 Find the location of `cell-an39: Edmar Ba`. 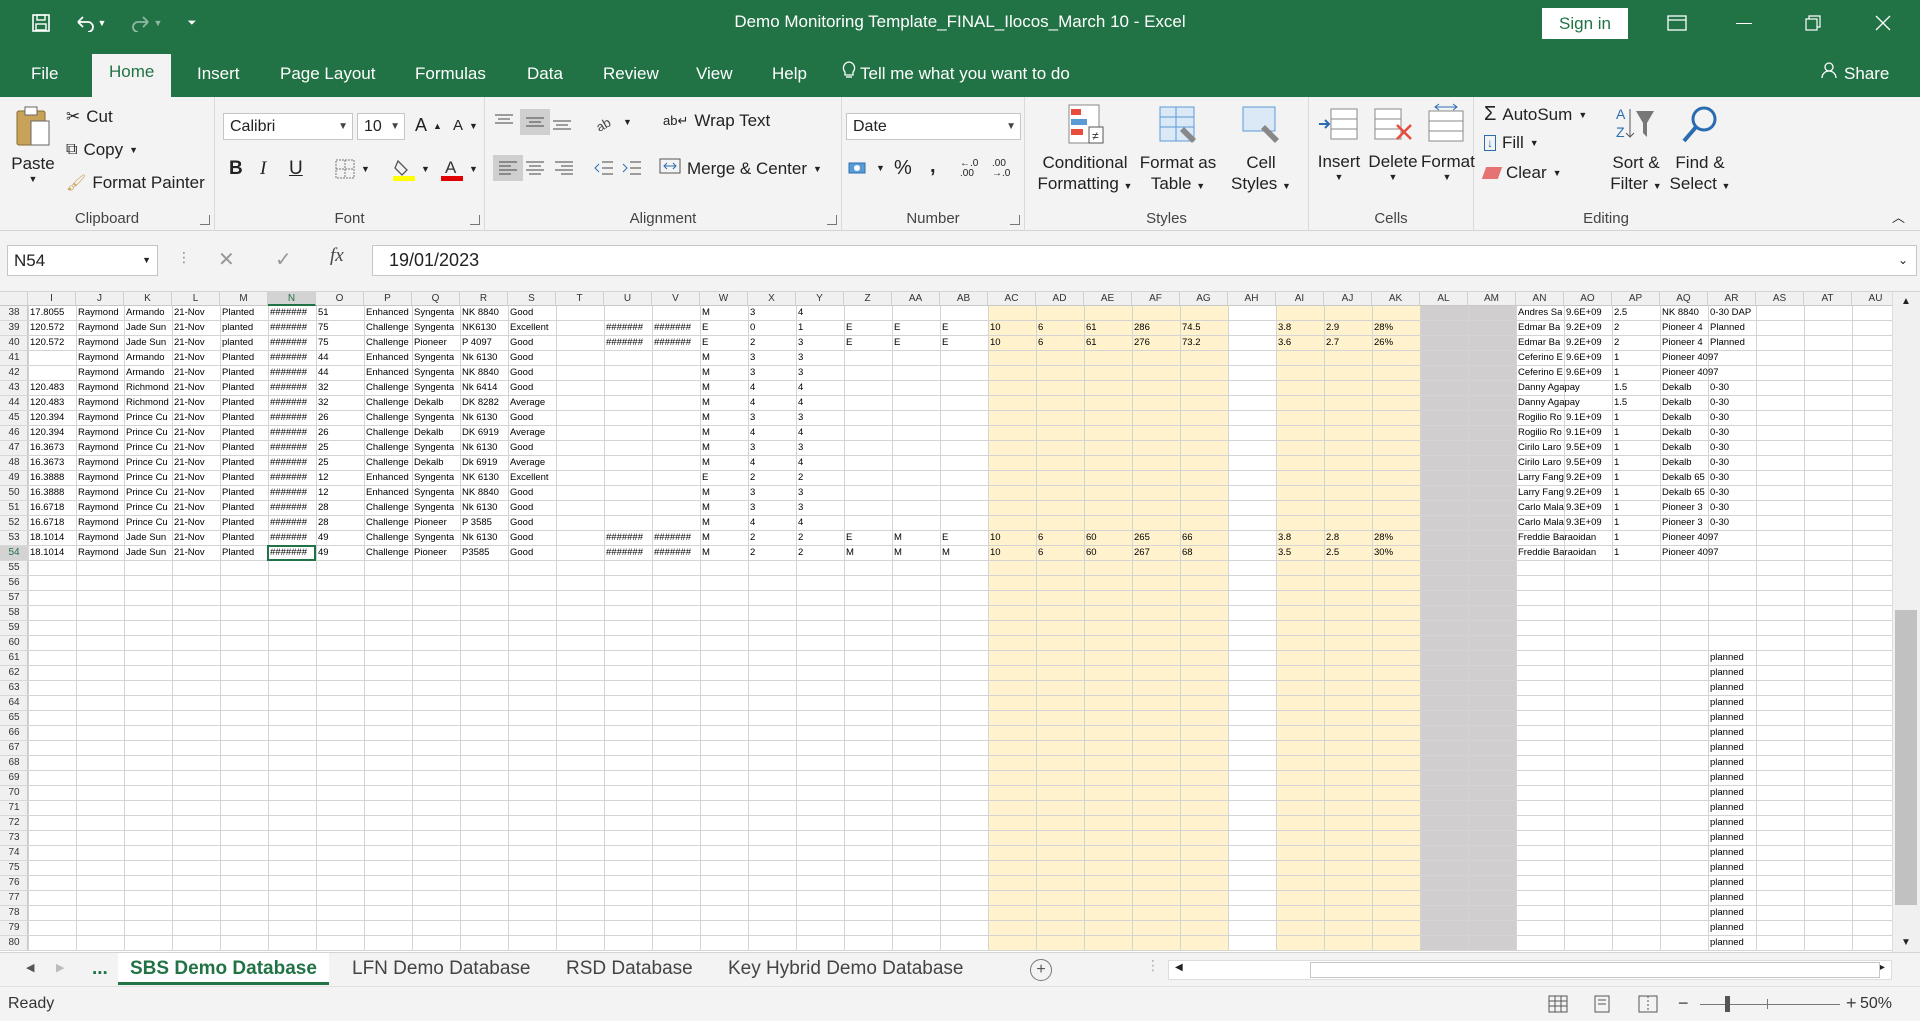

cell-an39: Edmar Ba is located at coordinates (1538, 328).